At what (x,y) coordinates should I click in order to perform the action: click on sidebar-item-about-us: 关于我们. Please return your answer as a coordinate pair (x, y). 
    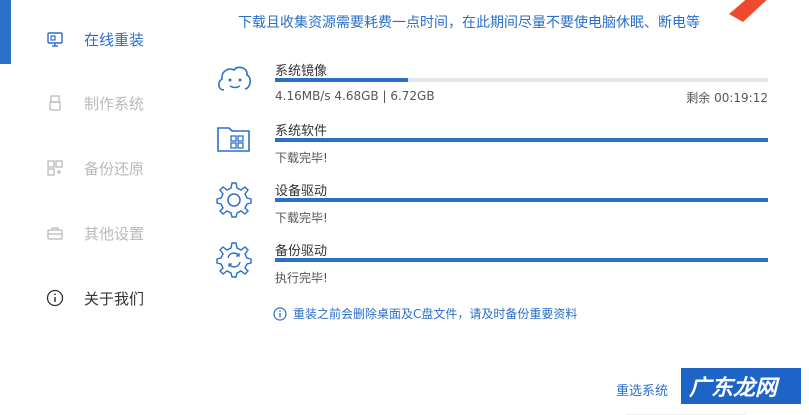
    Looking at the image, I should click on (95, 298).